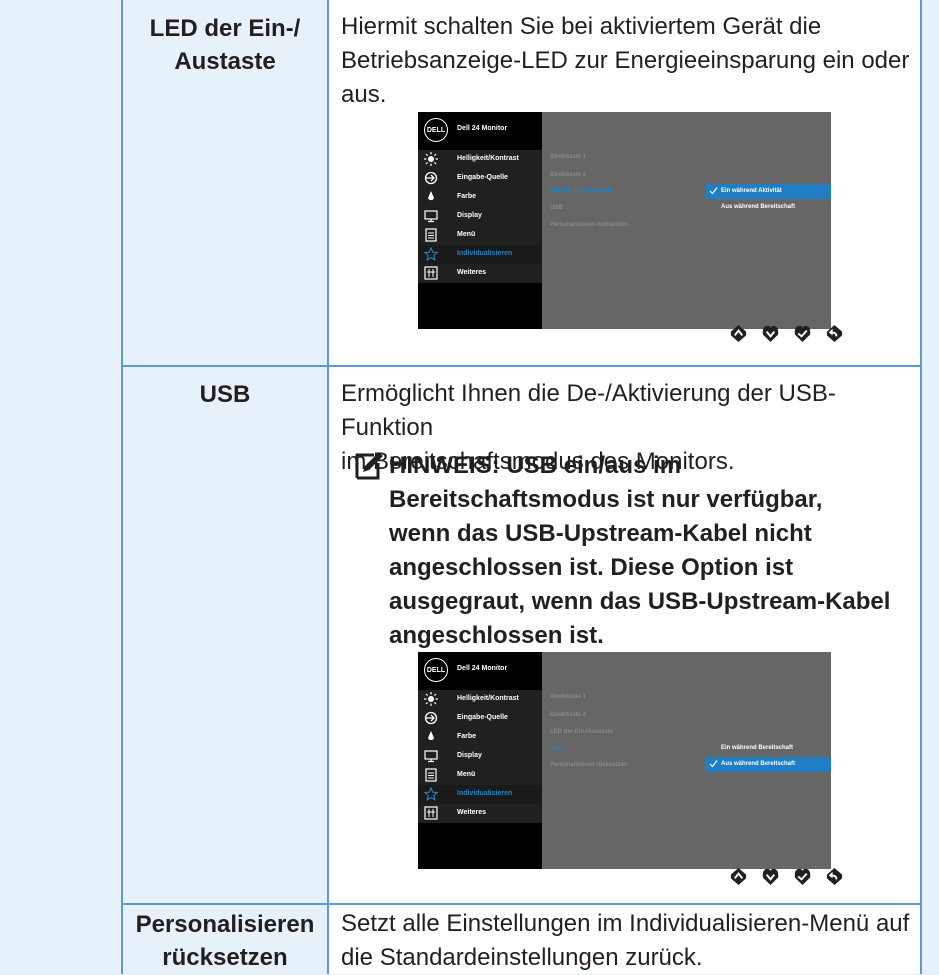 The image size is (939, 975). Describe the element at coordinates (556, 749) in the screenshot. I see `osd-submenu-item-active: USB` at that location.